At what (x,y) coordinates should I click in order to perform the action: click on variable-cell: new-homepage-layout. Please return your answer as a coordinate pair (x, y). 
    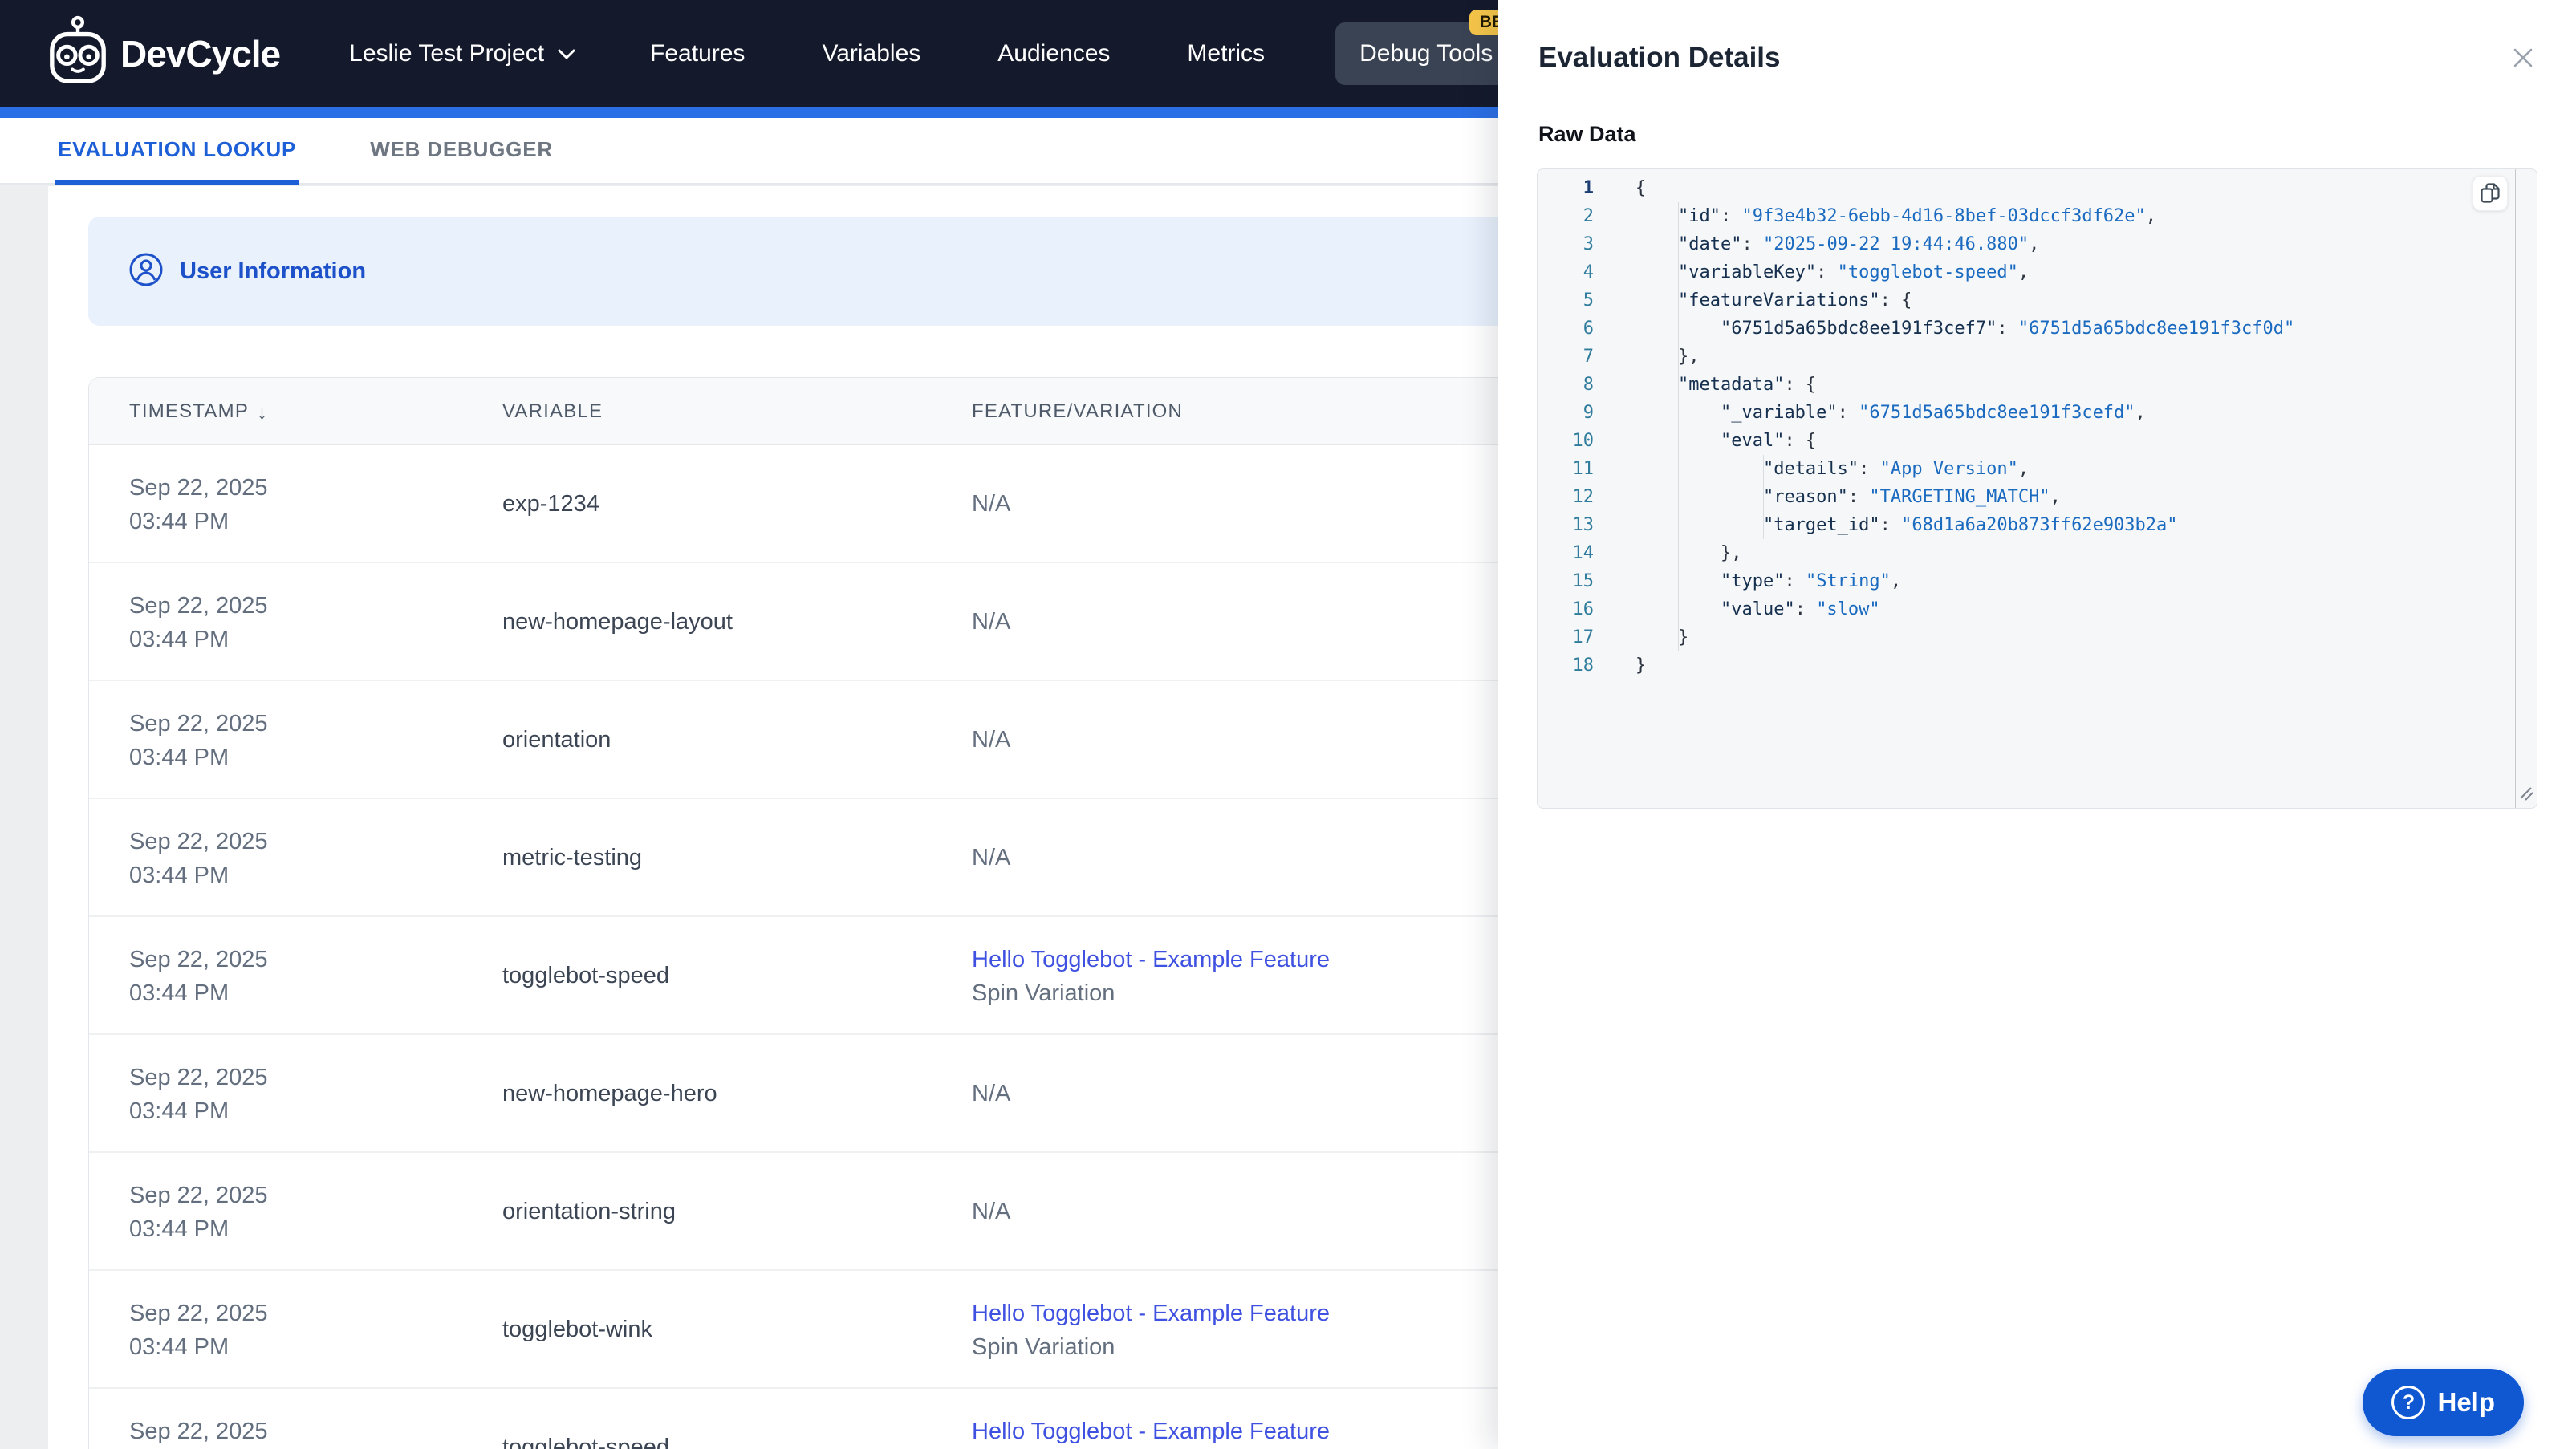
    Looking at the image, I should click on (618, 622).